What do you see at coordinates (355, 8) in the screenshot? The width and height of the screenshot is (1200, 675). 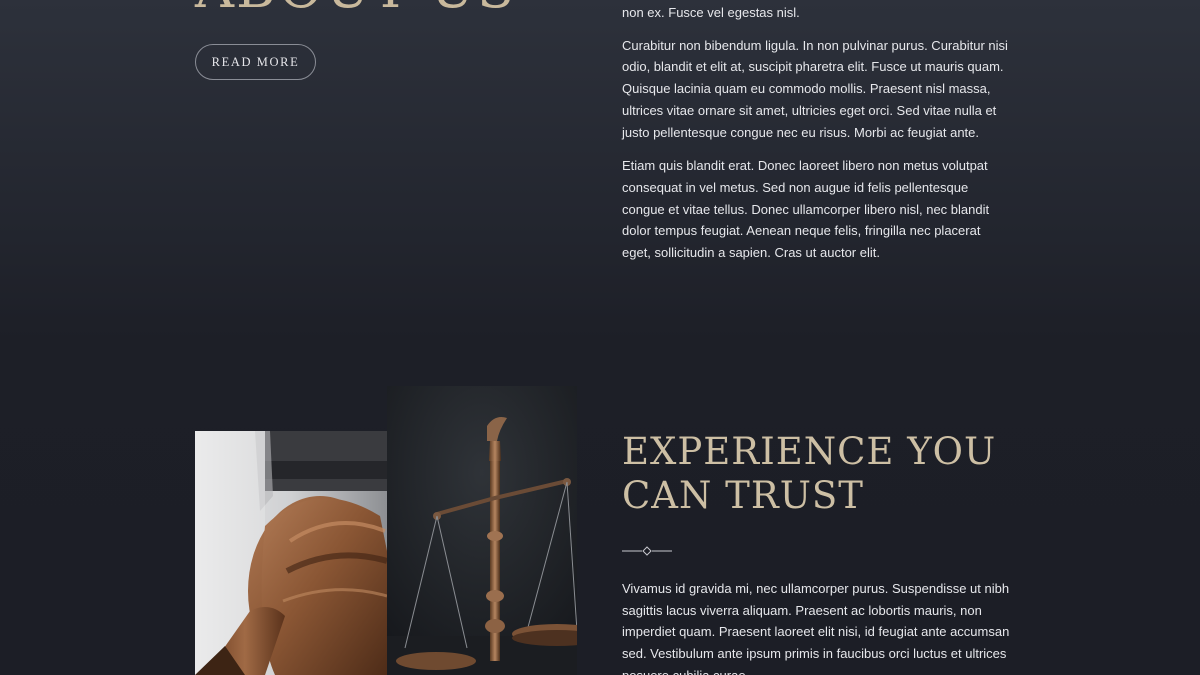 I see `about-heading: ABOUT US` at bounding box center [355, 8].